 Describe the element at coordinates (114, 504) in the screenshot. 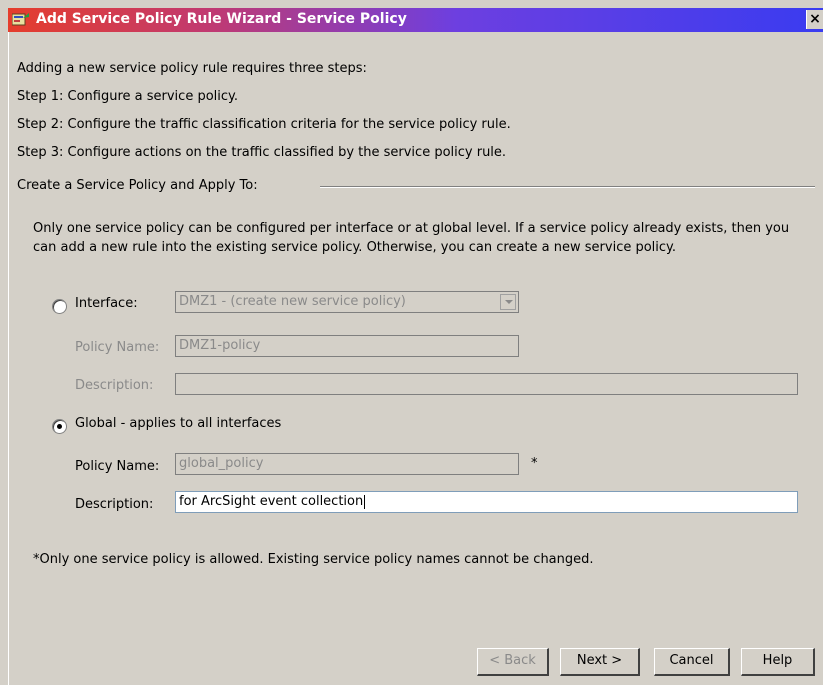

I see `global-description-label: Description:` at that location.